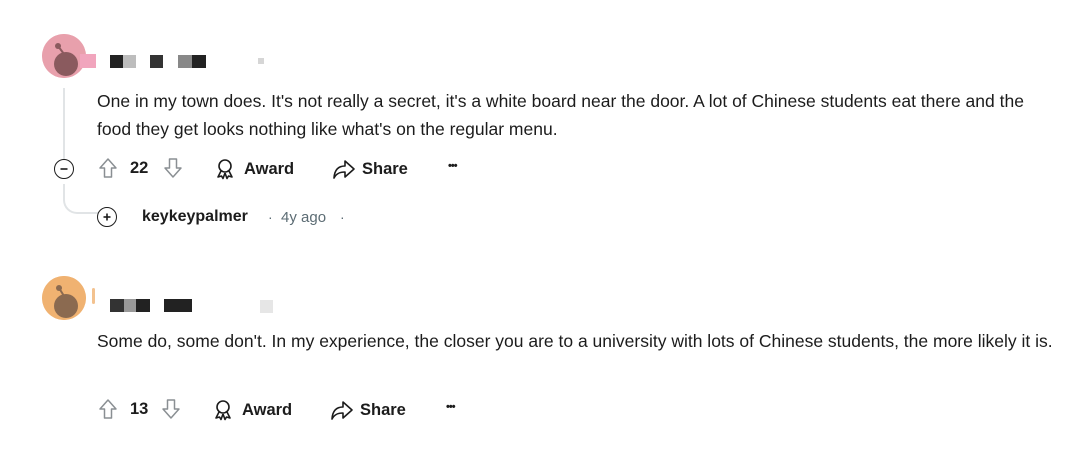  I want to click on snoo-avatar-icon, so click(64, 298).